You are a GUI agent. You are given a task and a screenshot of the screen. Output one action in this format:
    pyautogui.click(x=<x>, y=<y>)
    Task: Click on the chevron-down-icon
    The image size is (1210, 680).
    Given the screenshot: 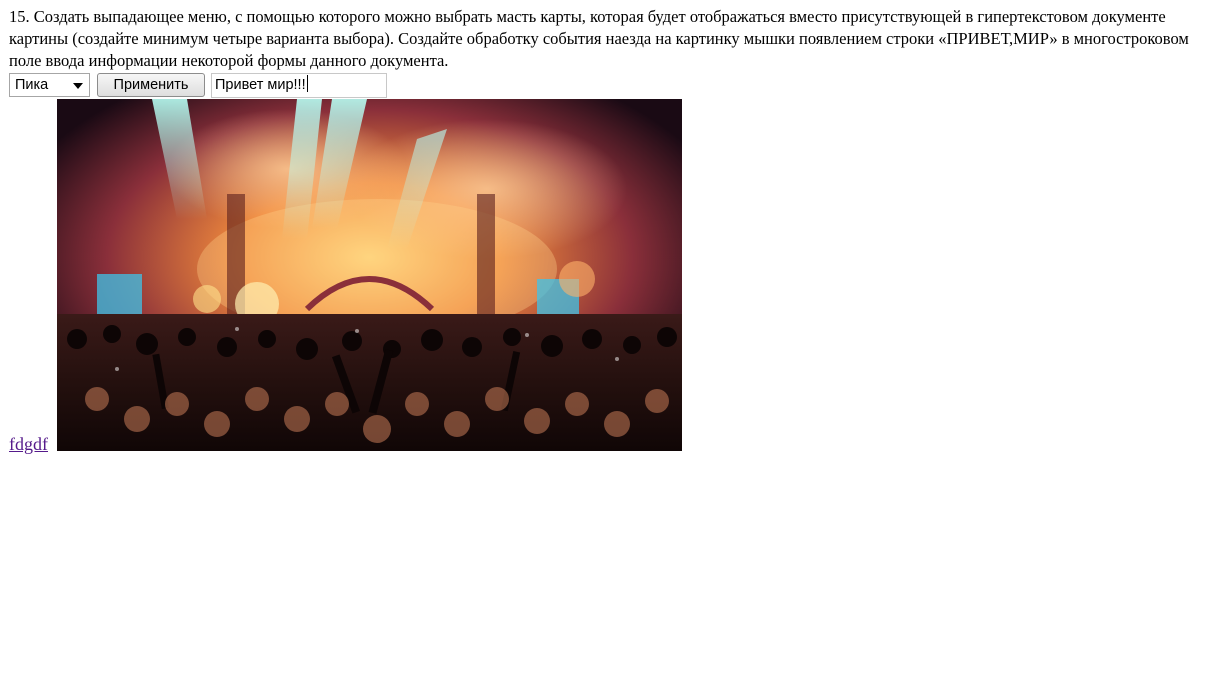 What is the action you would take?
    pyautogui.click(x=78, y=86)
    